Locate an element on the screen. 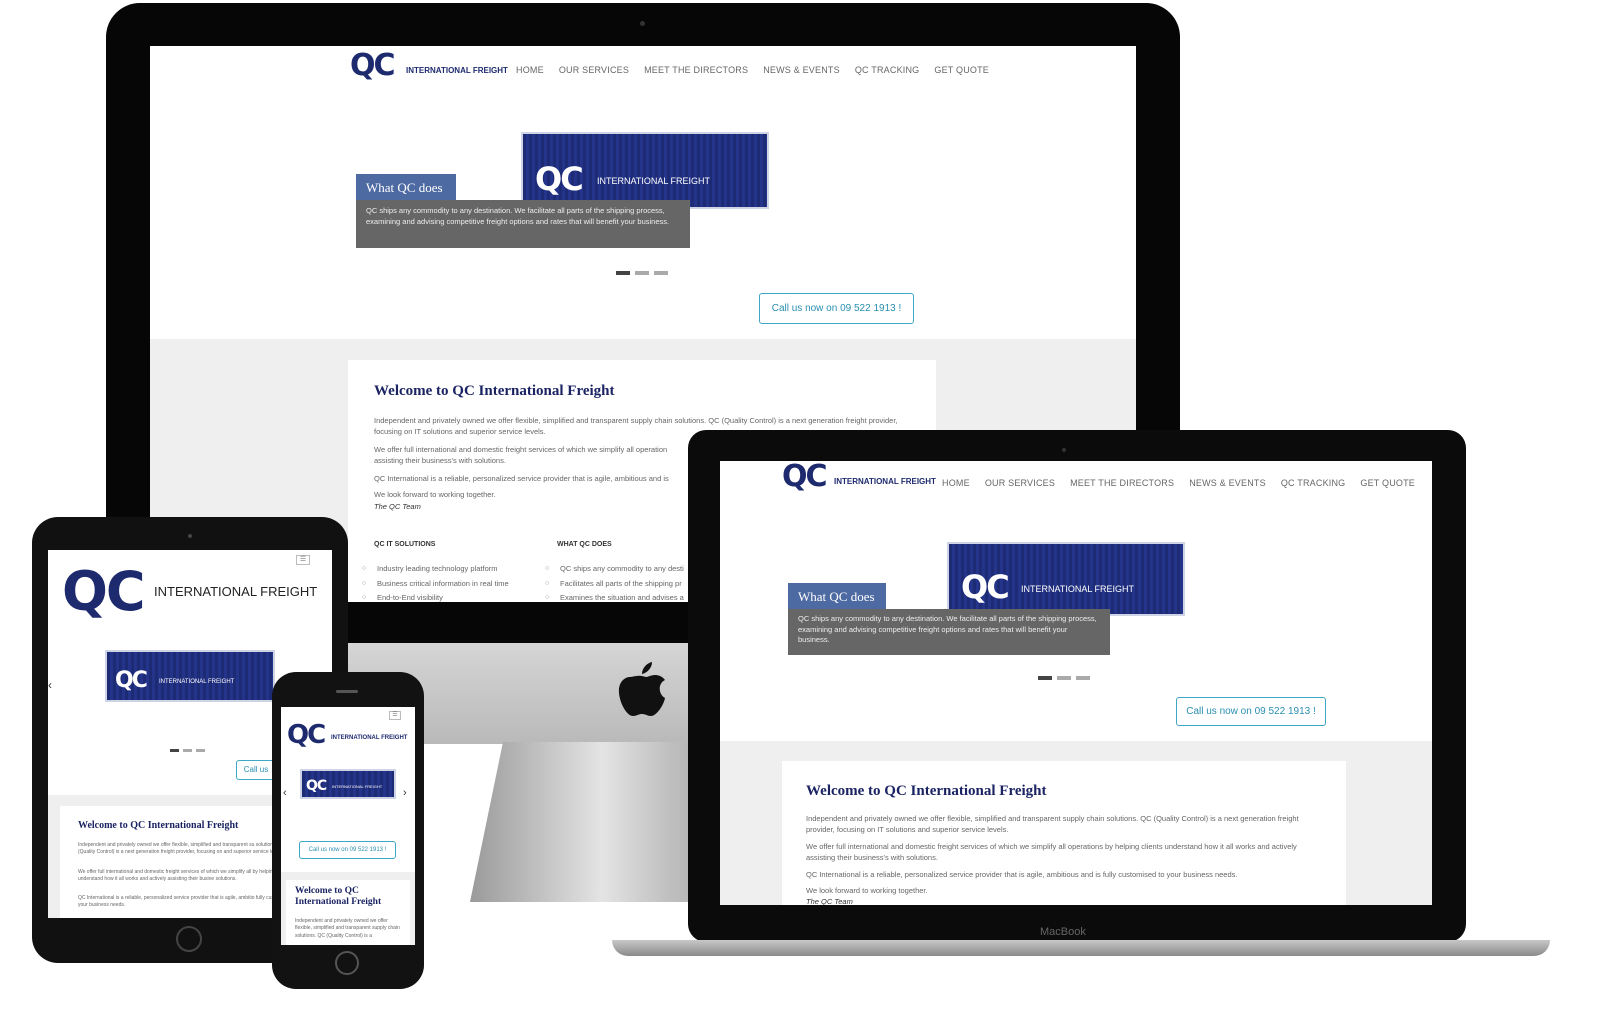  list-item: Industry leading technology platform is located at coordinates (435, 569).